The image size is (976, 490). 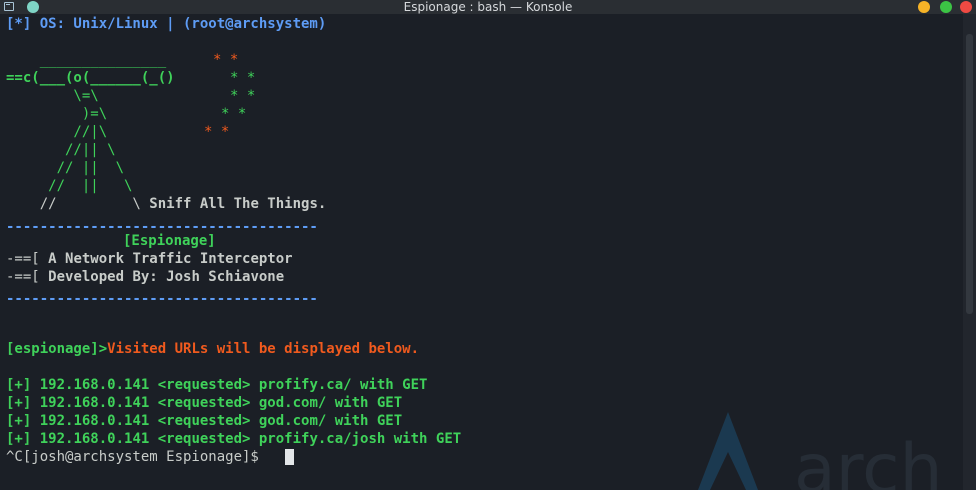 What do you see at coordinates (86, 60) in the screenshot?
I see `ascii-art-line-1: _______________` at bounding box center [86, 60].